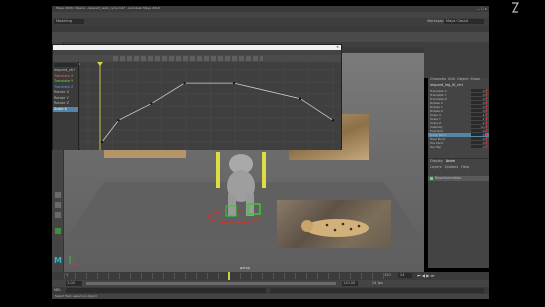 This screenshot has width=545, height=307. Describe the element at coordinates (210, 106) in the screenshot. I see `graph-editor-canvas` at that location.